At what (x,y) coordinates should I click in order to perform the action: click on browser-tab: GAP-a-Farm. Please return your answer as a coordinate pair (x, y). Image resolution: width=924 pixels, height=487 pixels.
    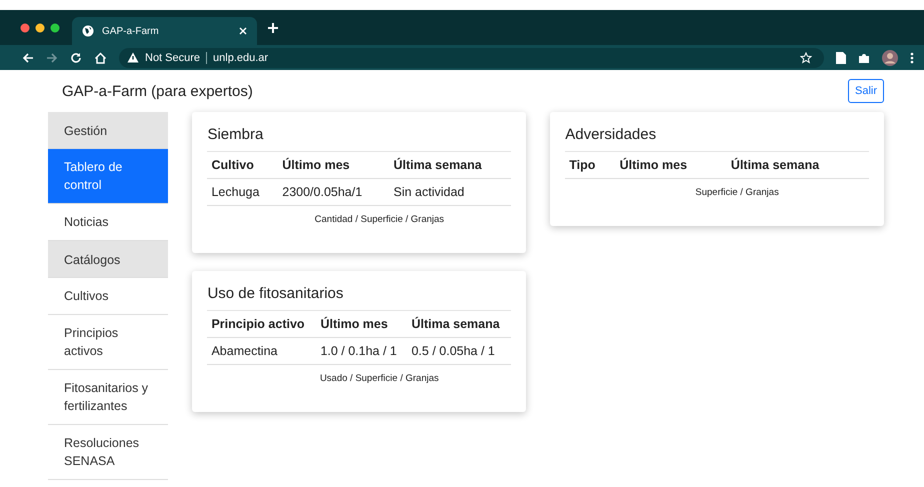
    Looking at the image, I should click on (164, 31).